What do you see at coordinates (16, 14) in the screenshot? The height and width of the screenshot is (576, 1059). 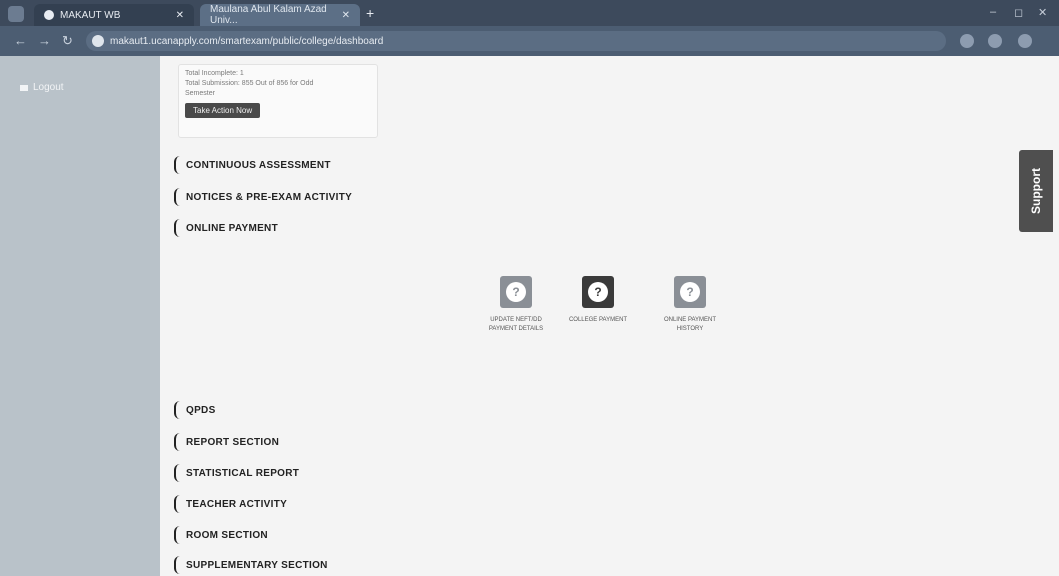 I see `browser-menu-icon` at bounding box center [16, 14].